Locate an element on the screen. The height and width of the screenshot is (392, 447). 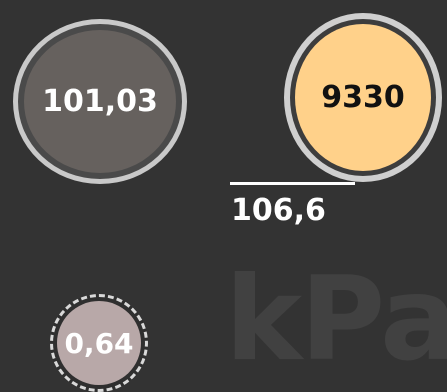
gauge-2-value: 9330 is located at coordinates (363, 97).